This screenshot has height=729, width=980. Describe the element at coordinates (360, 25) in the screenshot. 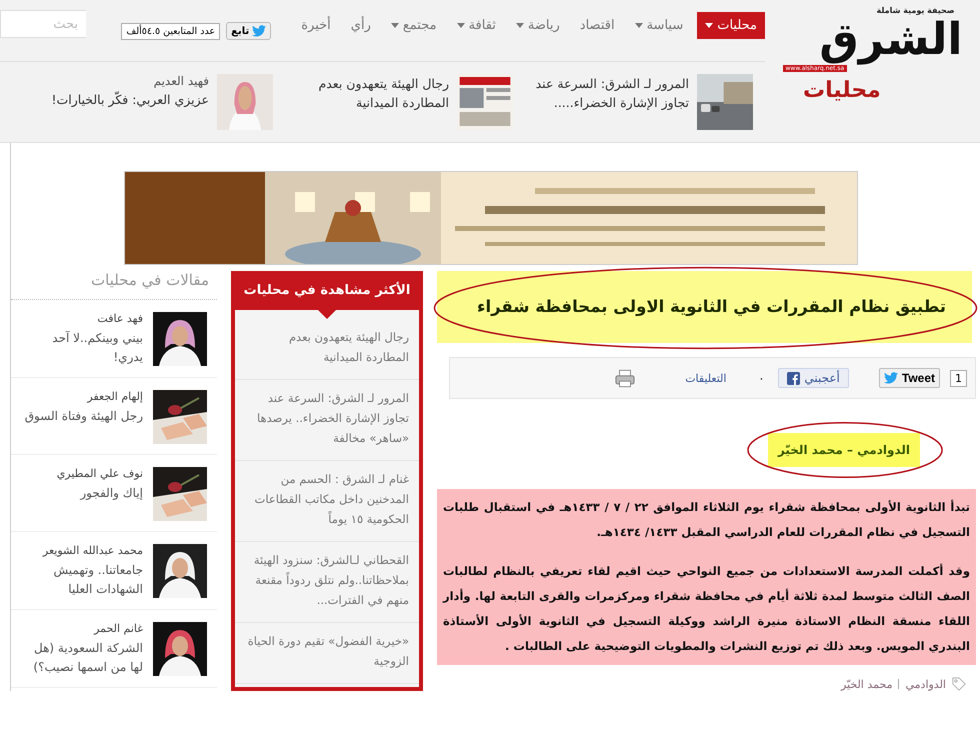

I see `nav-tab: رأي` at that location.